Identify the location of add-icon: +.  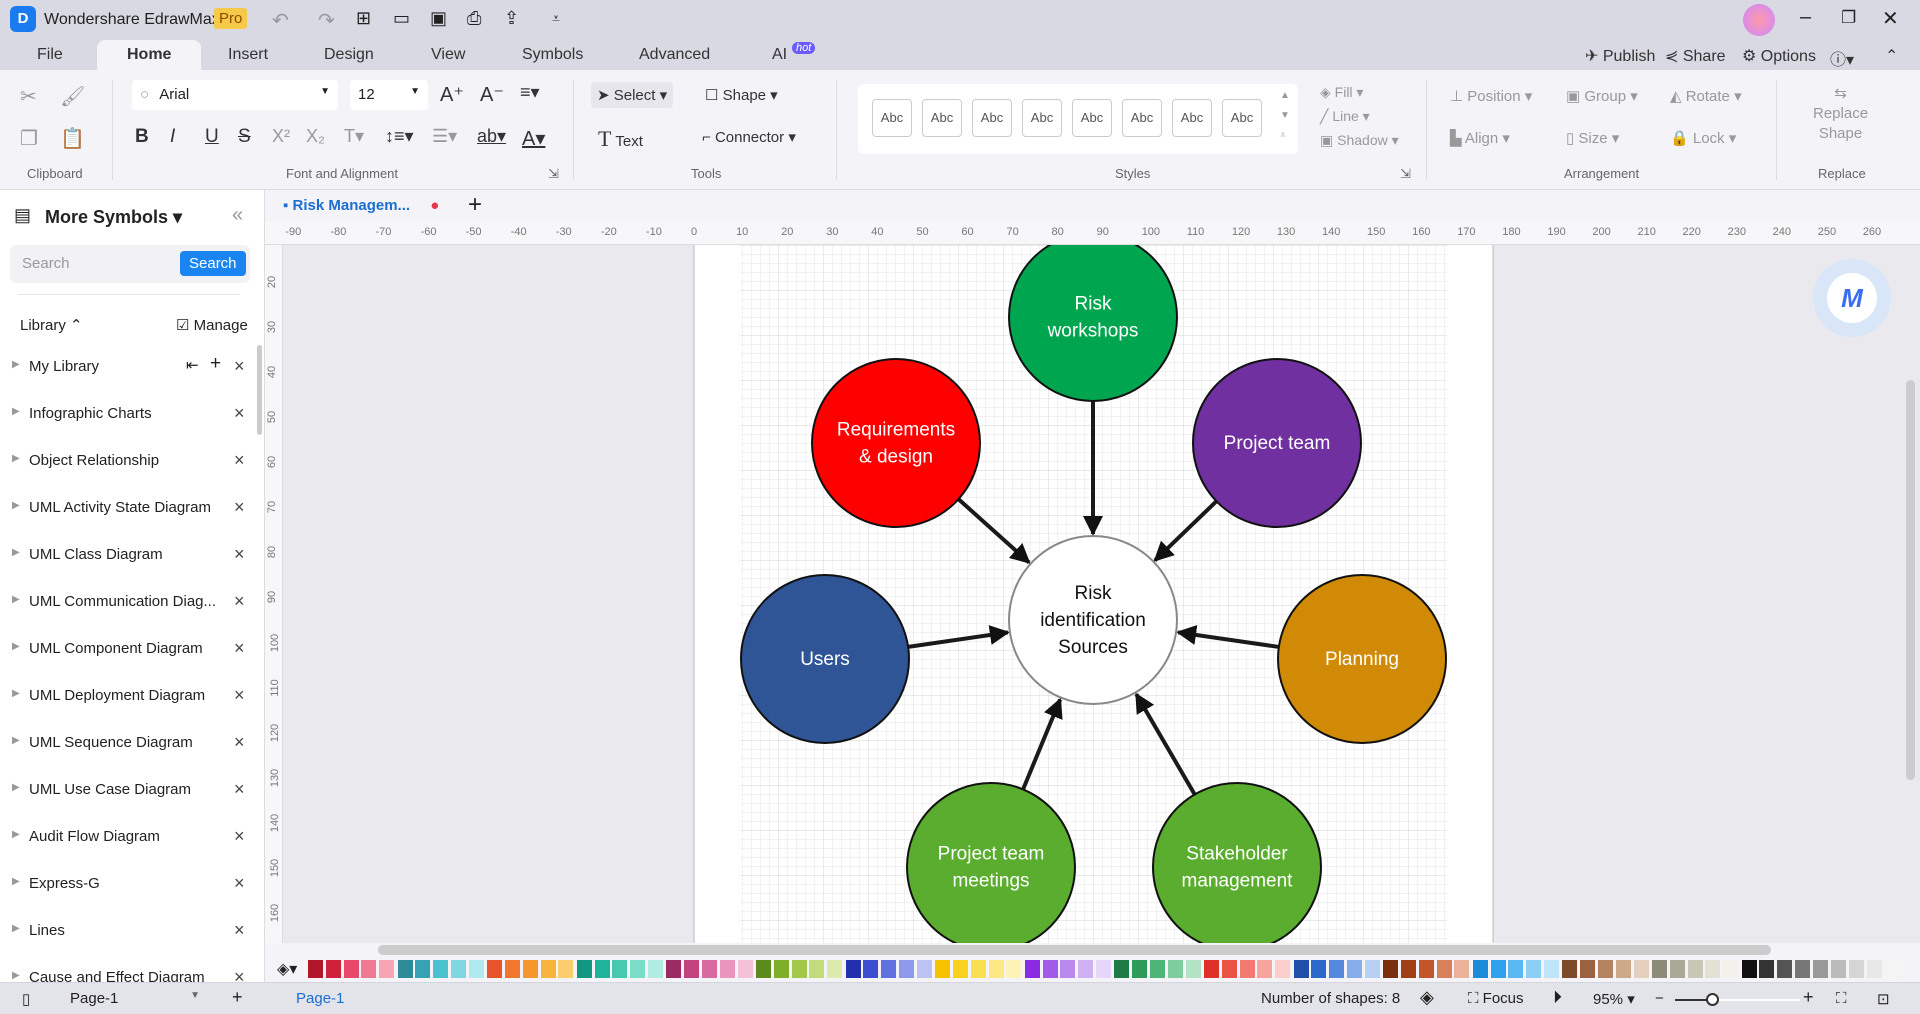
(215, 364).